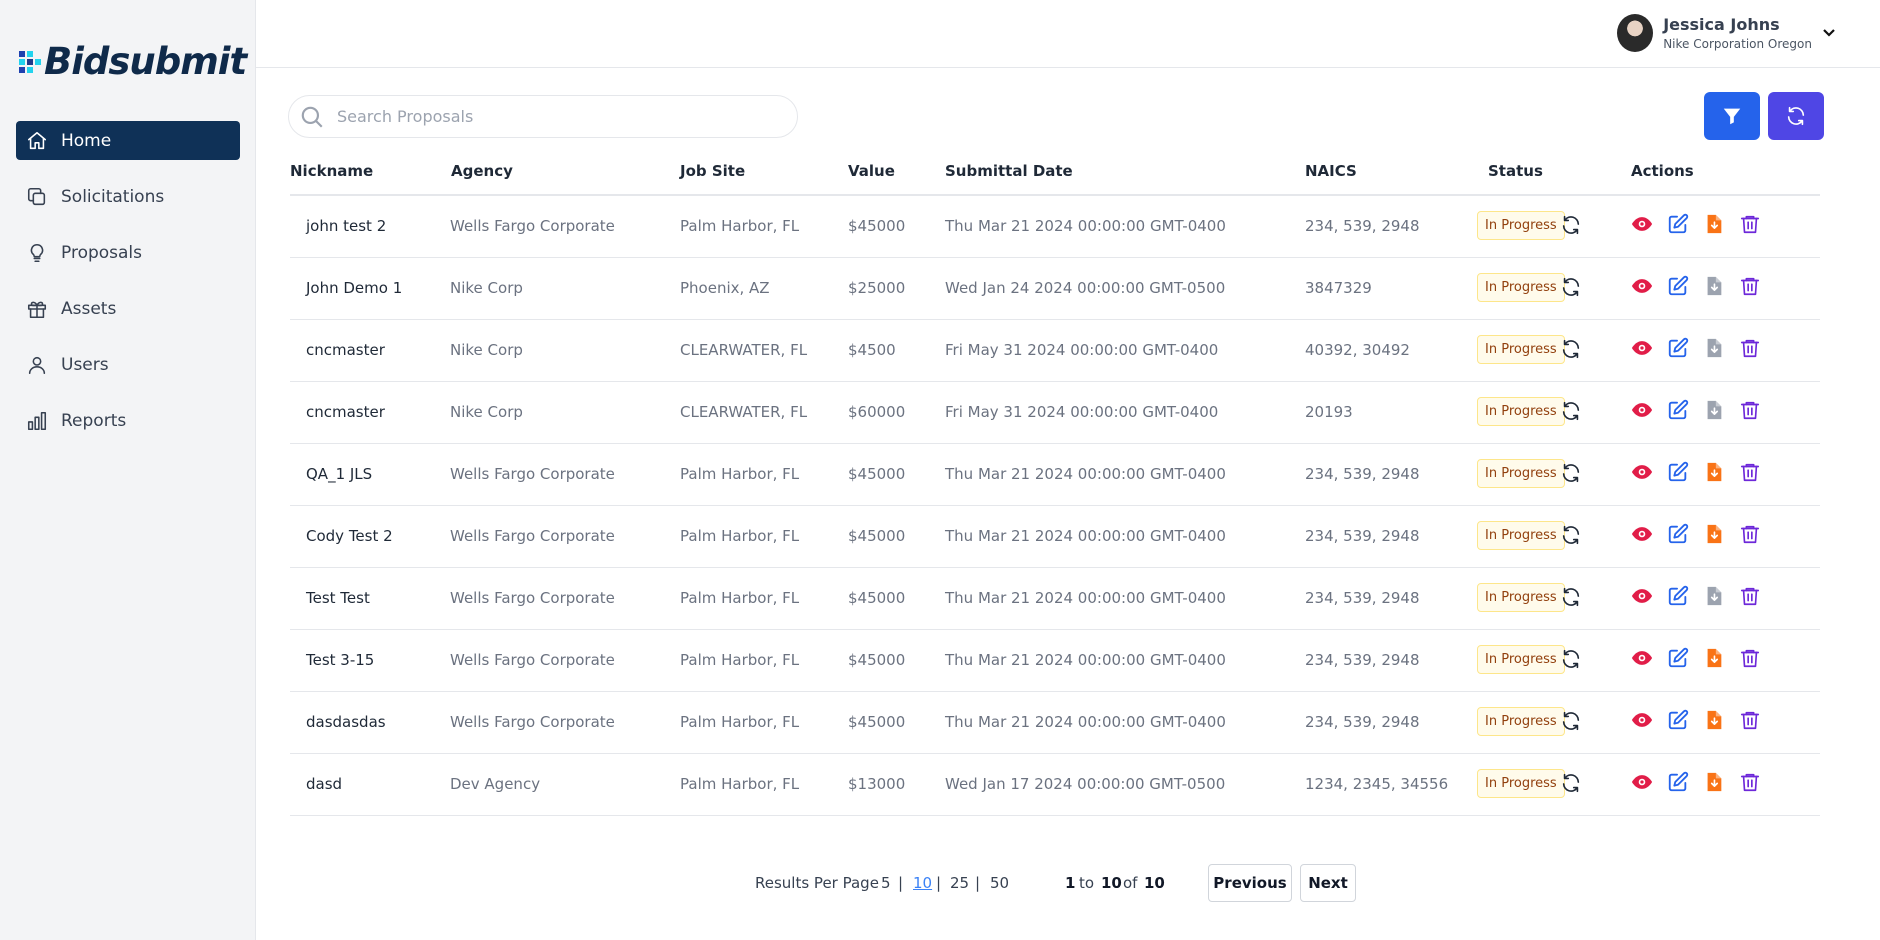  Describe the element at coordinates (102, 252) in the screenshot. I see `sidebar-item-label: Proposals` at that location.